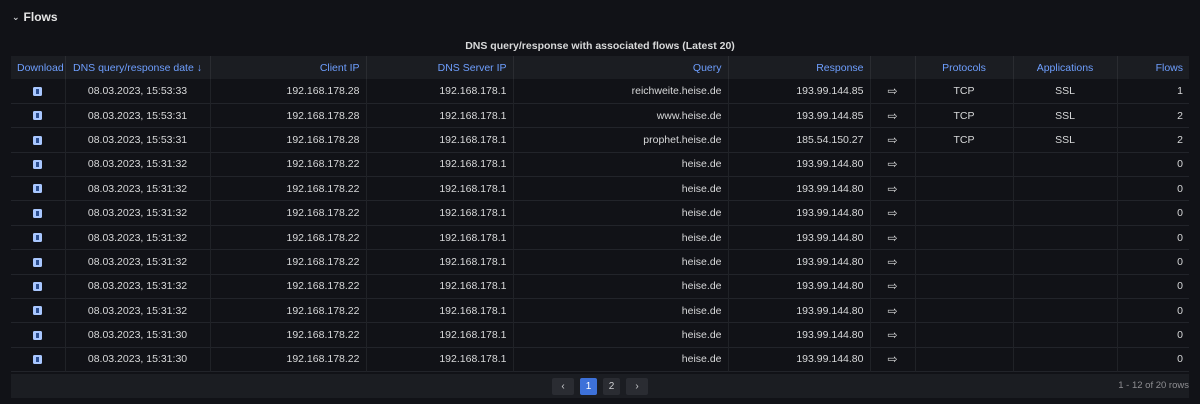  What do you see at coordinates (621, 140) in the screenshot?
I see `query-cell: prophet.heise.de` at bounding box center [621, 140].